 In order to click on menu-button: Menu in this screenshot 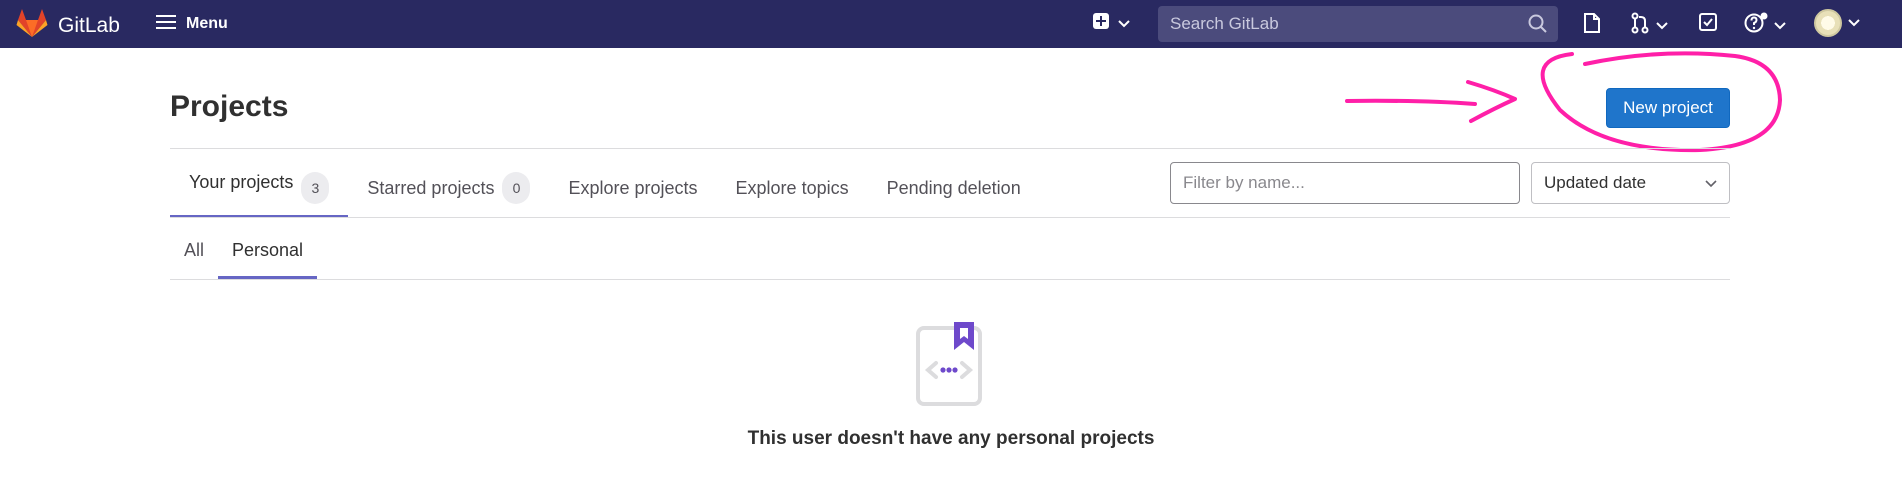, I will do `click(192, 24)`.